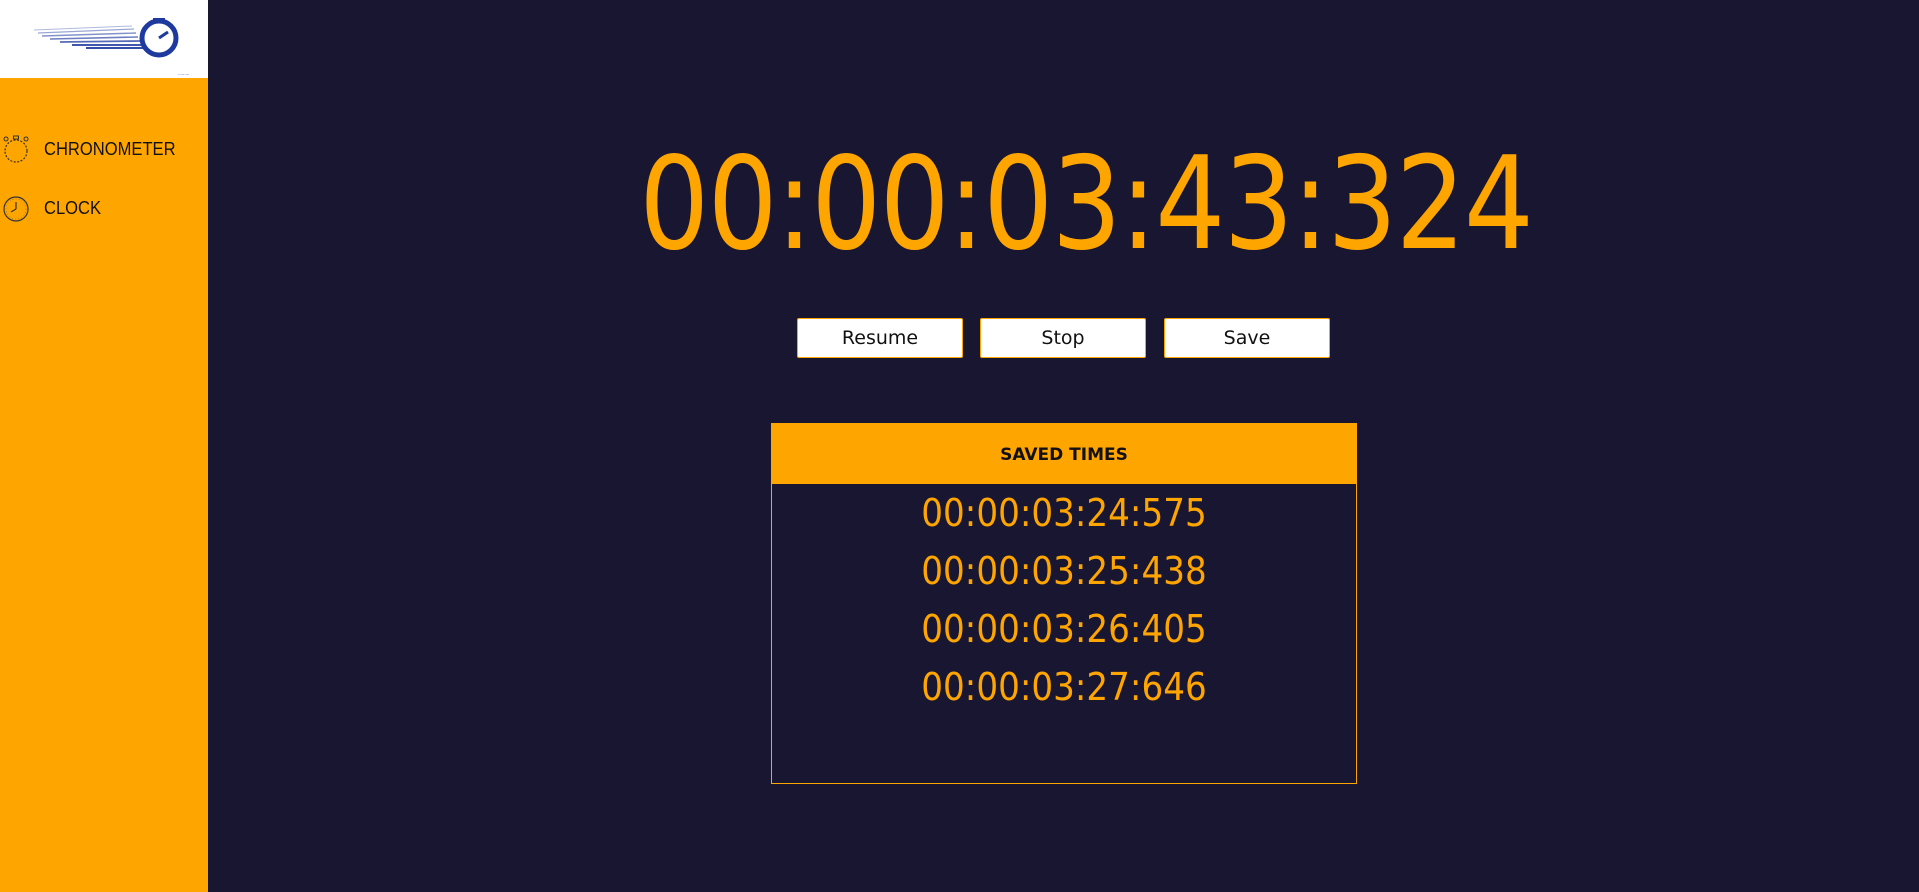 The image size is (1919, 892). I want to click on stopwatch-icon, so click(16, 149).